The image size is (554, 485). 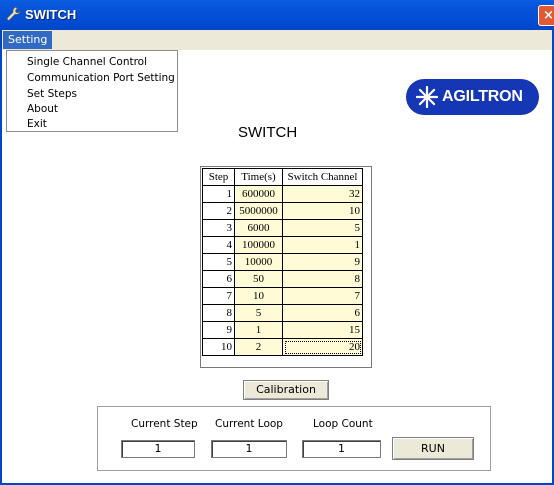 What do you see at coordinates (277, 15) in the screenshot?
I see `title-bar: SWITCH ×` at bounding box center [277, 15].